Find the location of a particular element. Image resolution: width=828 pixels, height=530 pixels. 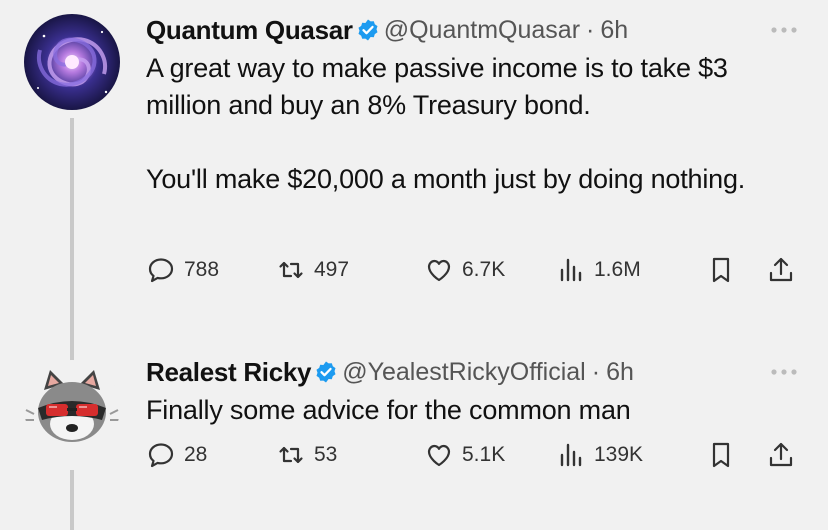

reply-button: 788 is located at coordinates (182, 270).